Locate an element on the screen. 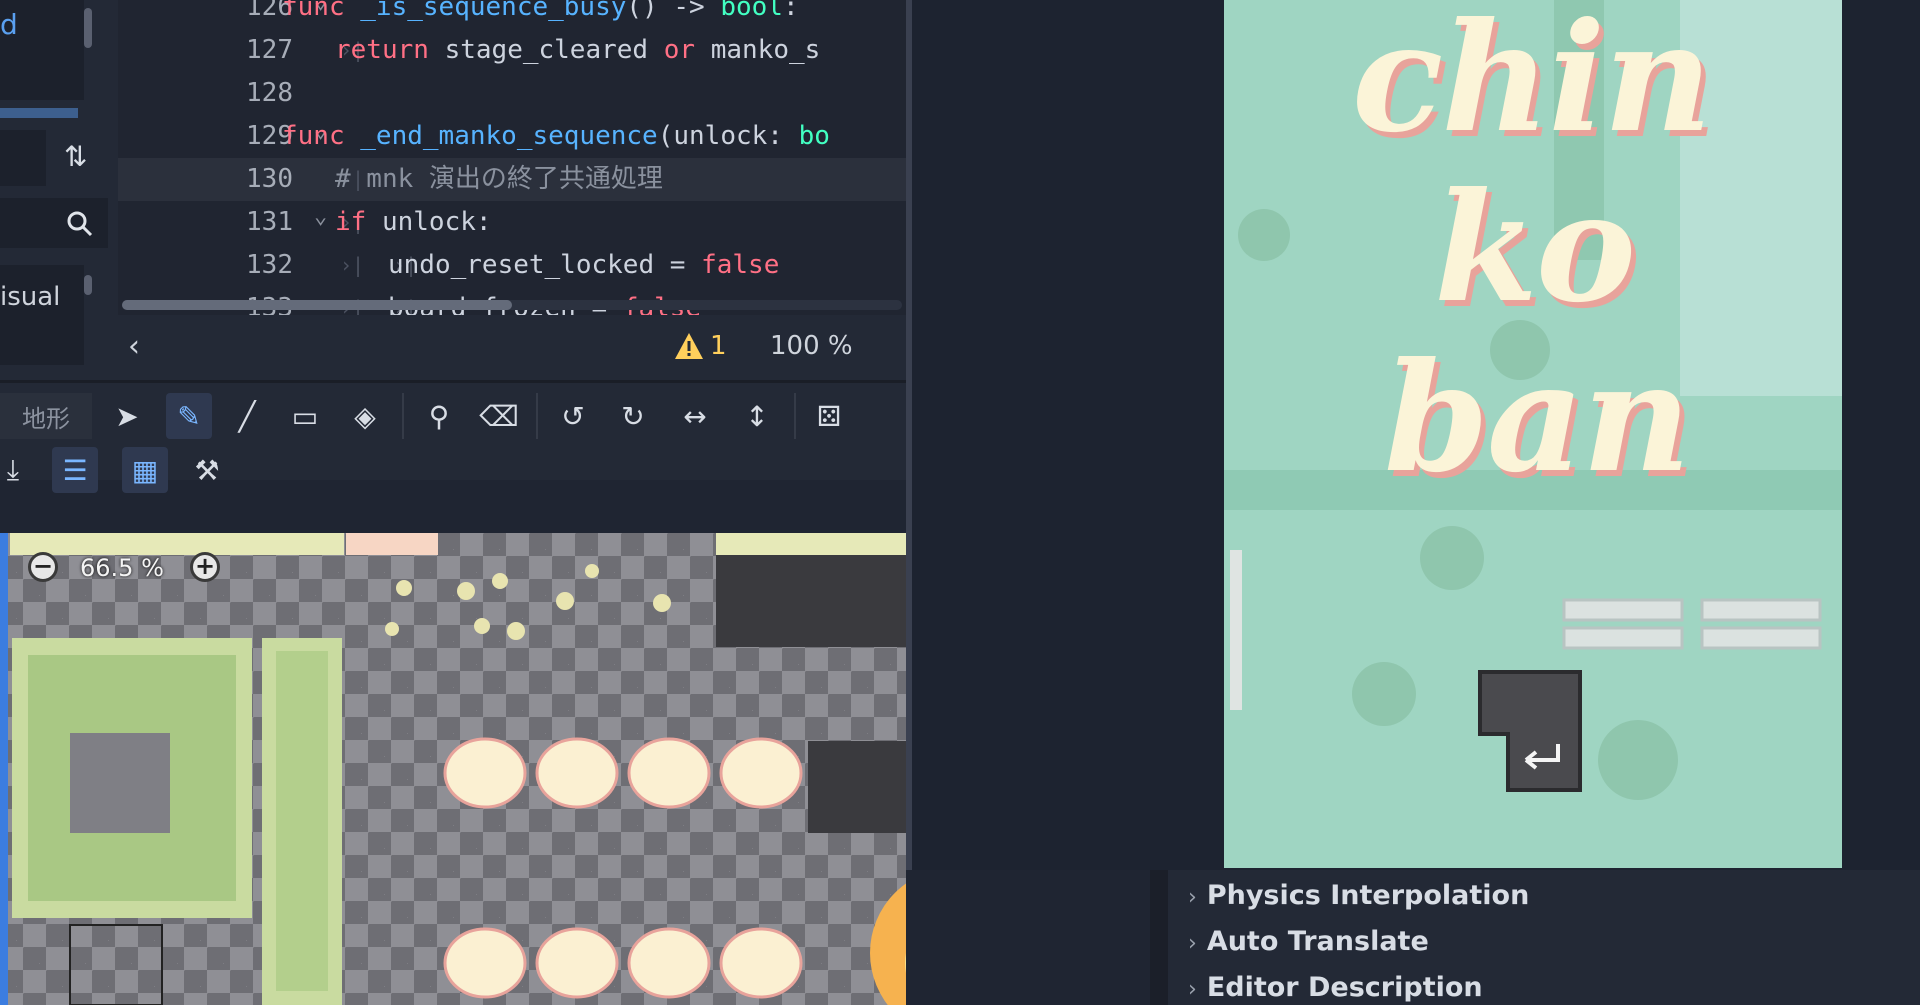 The image size is (1920, 1005). code-token: if is located at coordinates (358, 222).